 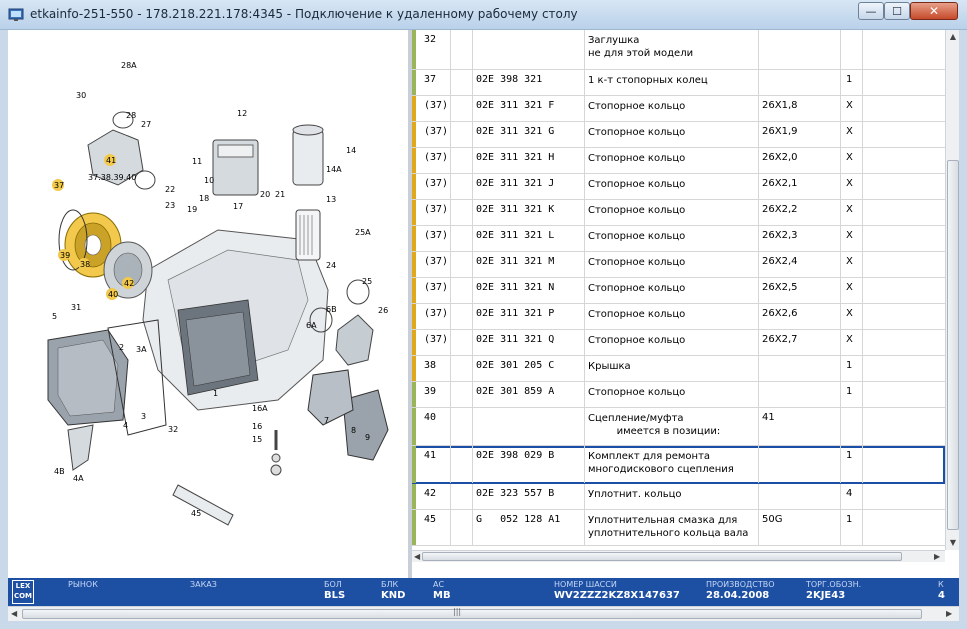 I want to click on callout-label-28: 28, so click(x=131, y=115).